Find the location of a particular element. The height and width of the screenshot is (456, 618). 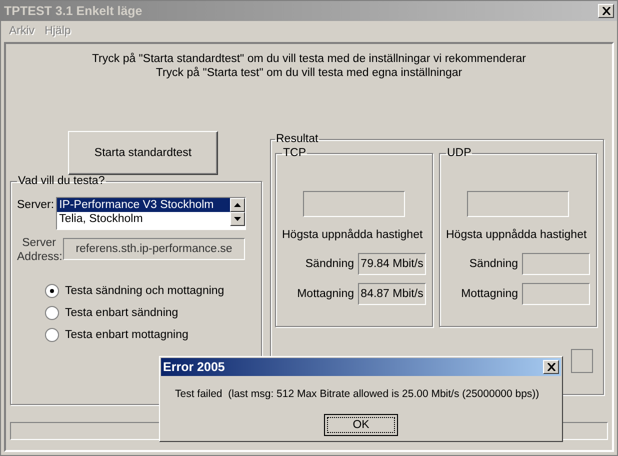

ok-button: OK is located at coordinates (361, 425).